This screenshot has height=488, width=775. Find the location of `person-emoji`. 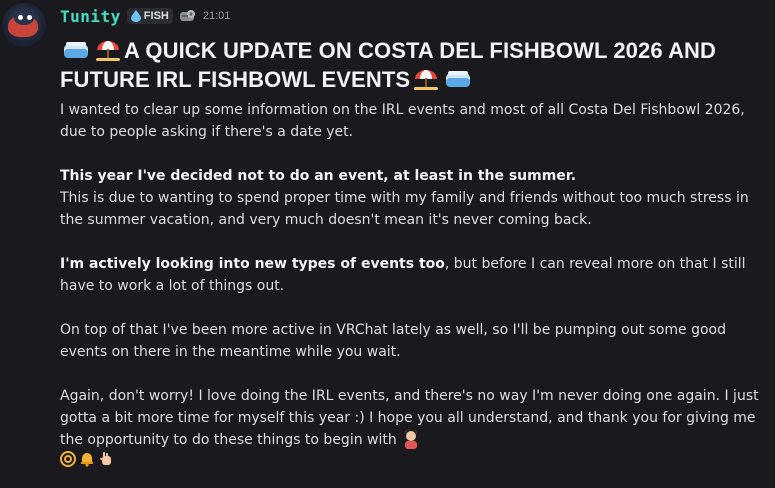

person-emoji is located at coordinates (411, 439).